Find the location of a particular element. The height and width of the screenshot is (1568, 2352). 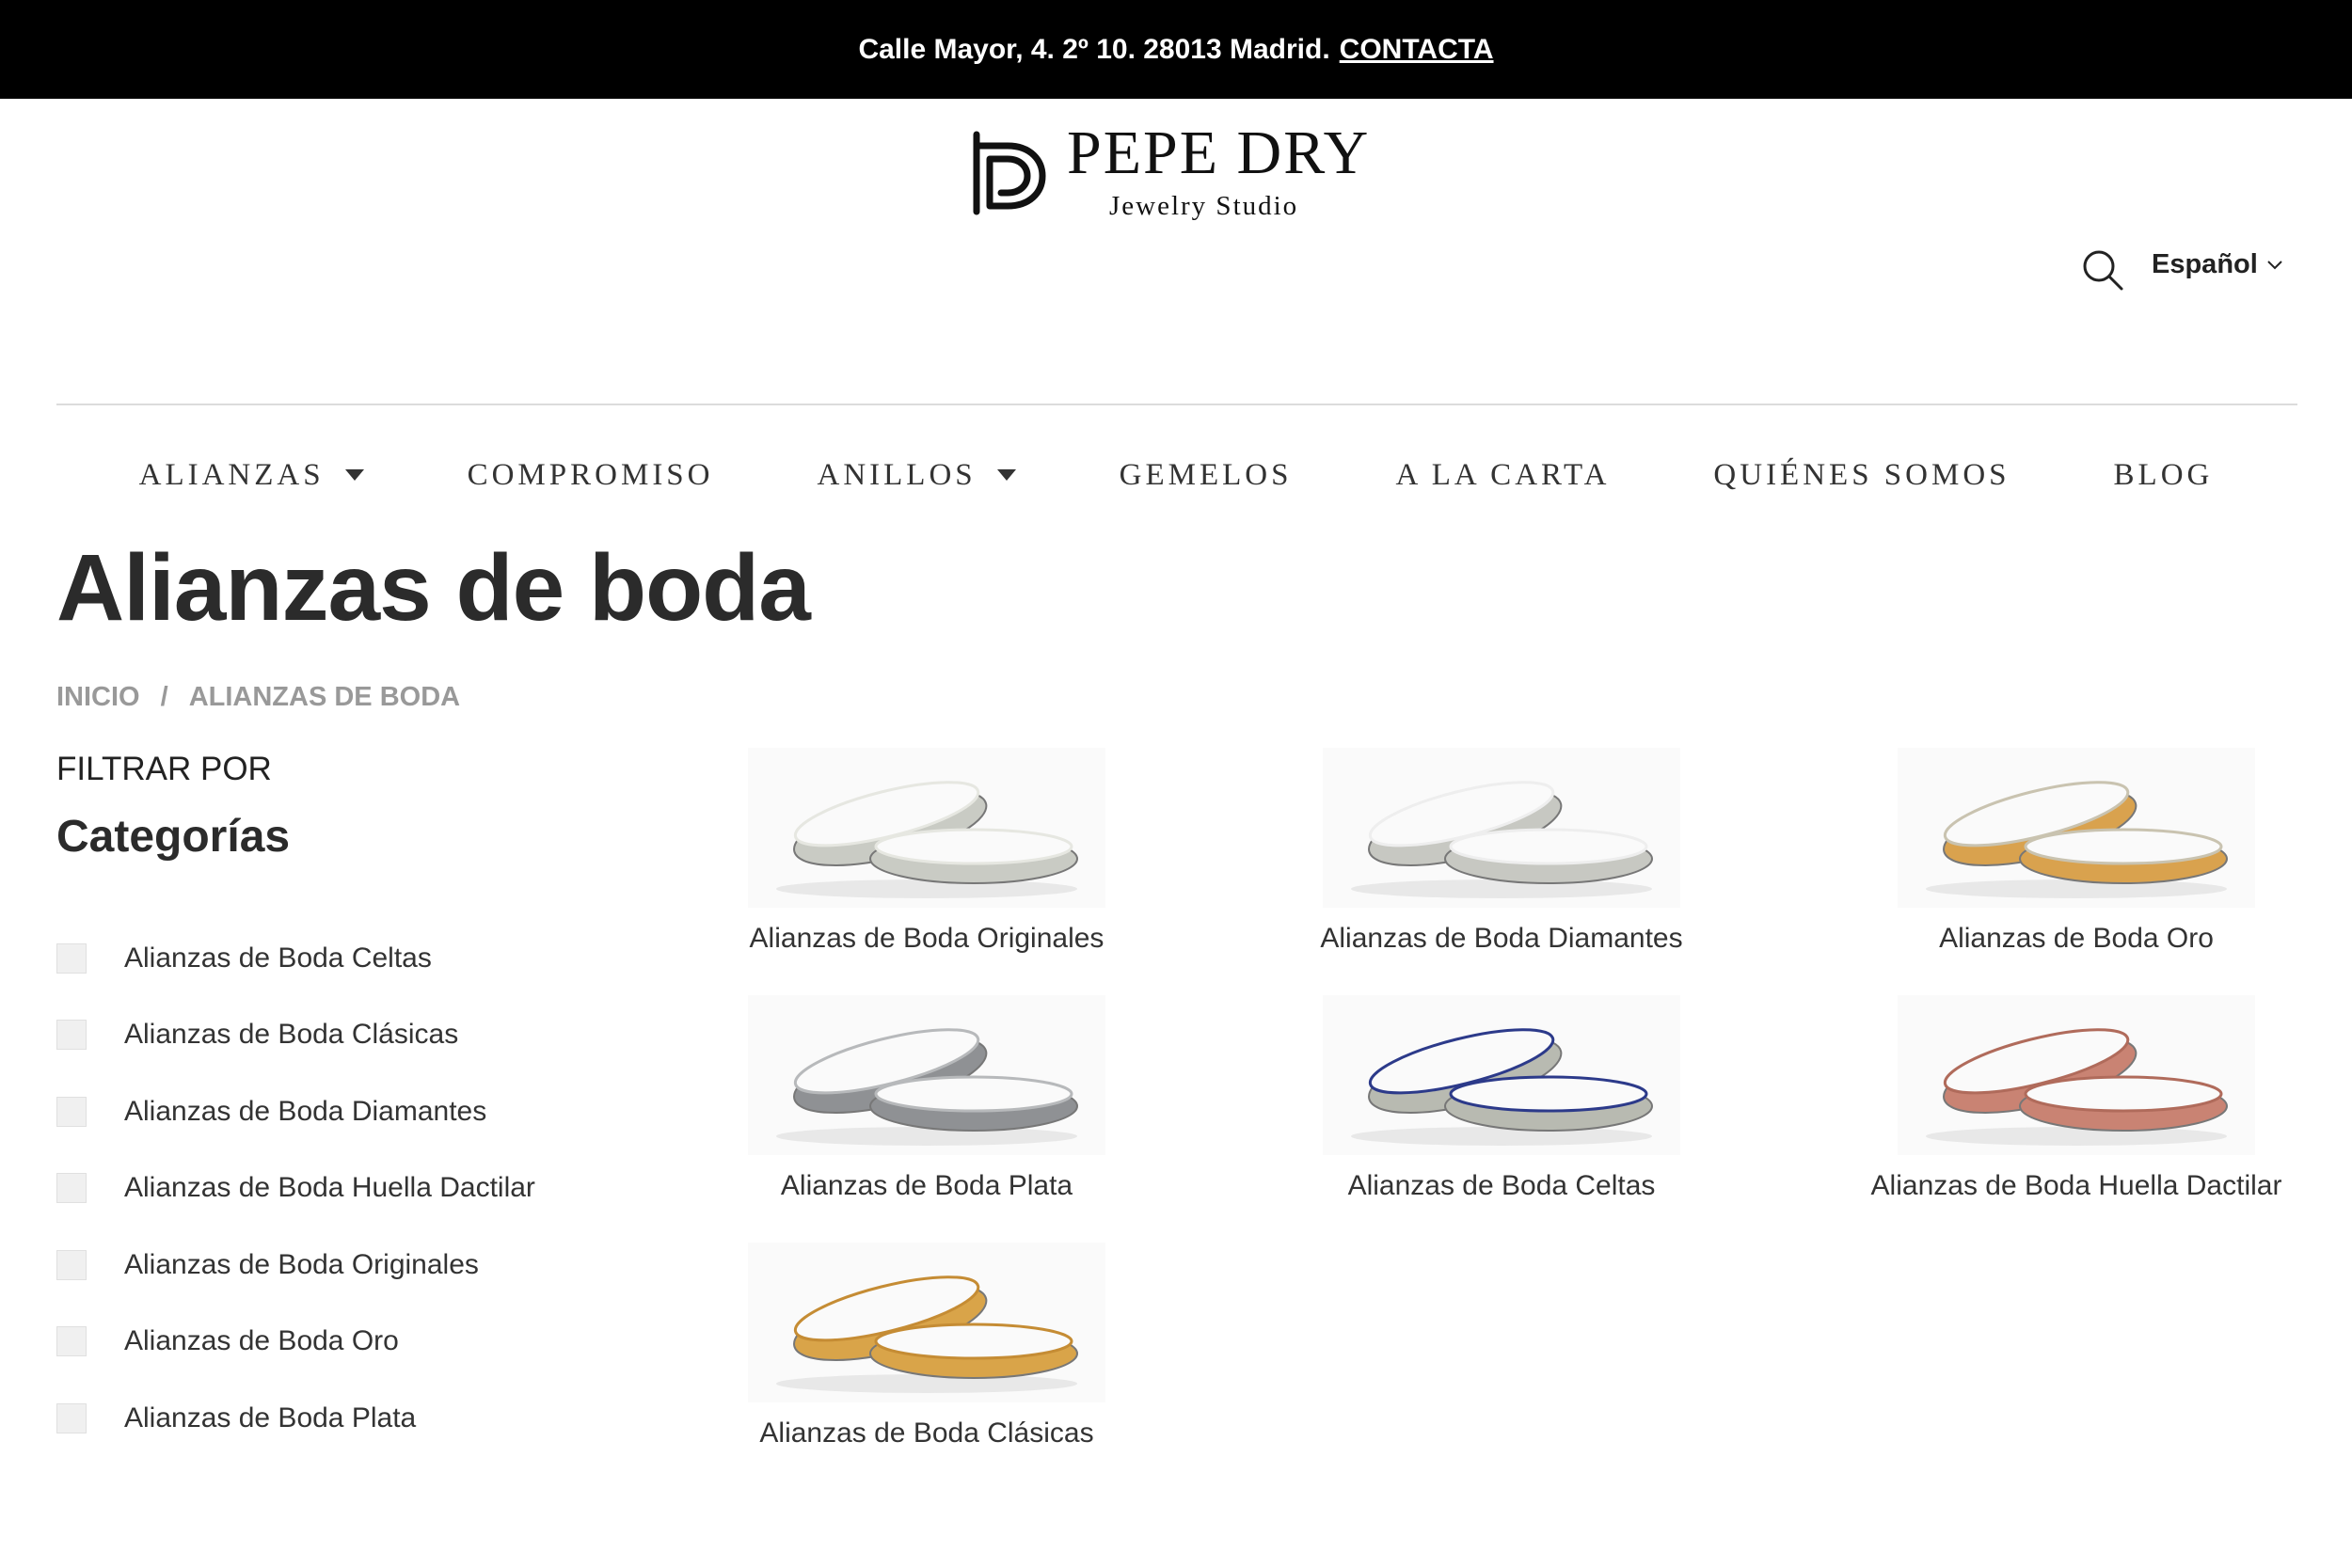

category-filter-item: Alianzas de Boda Huella Dactilar is located at coordinates (357, 1188).